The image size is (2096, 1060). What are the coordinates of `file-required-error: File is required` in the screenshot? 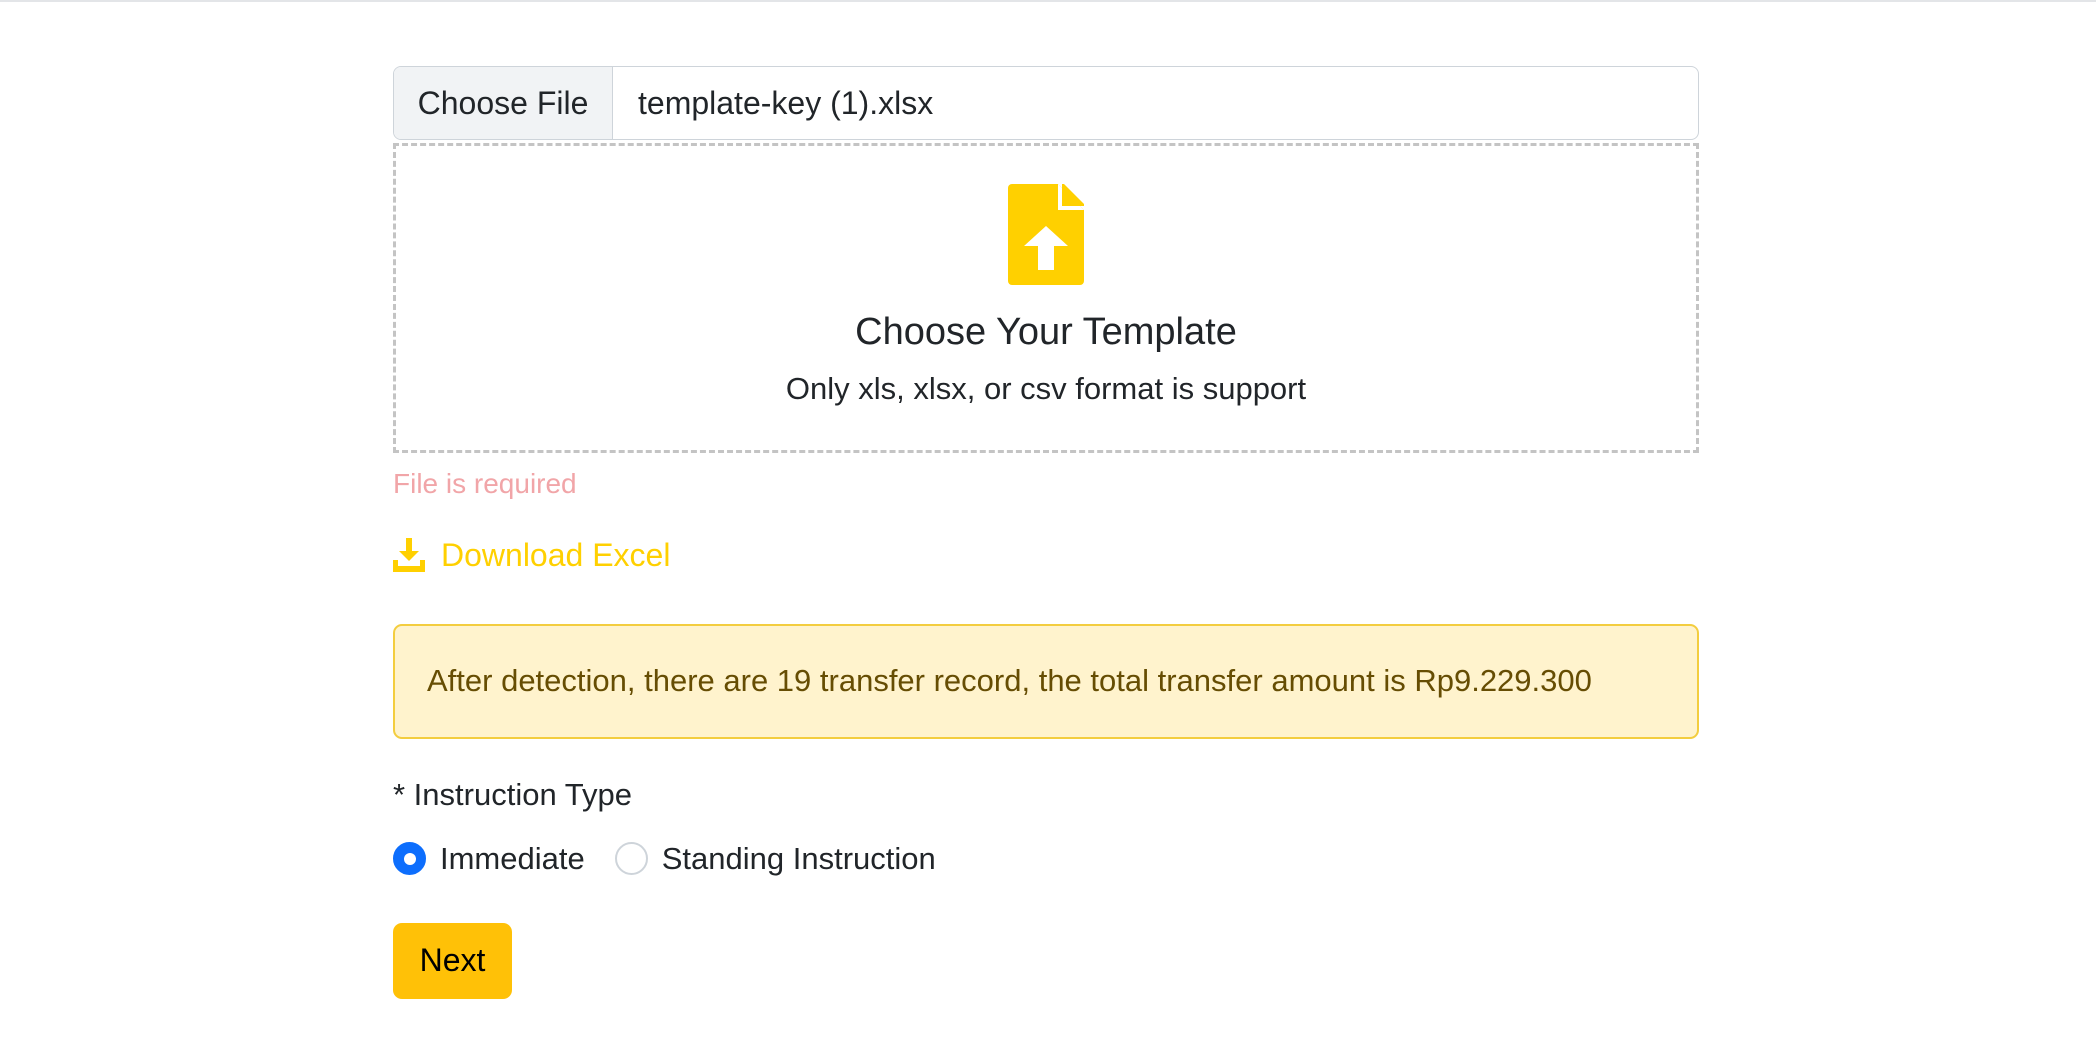 It's located at (485, 483).